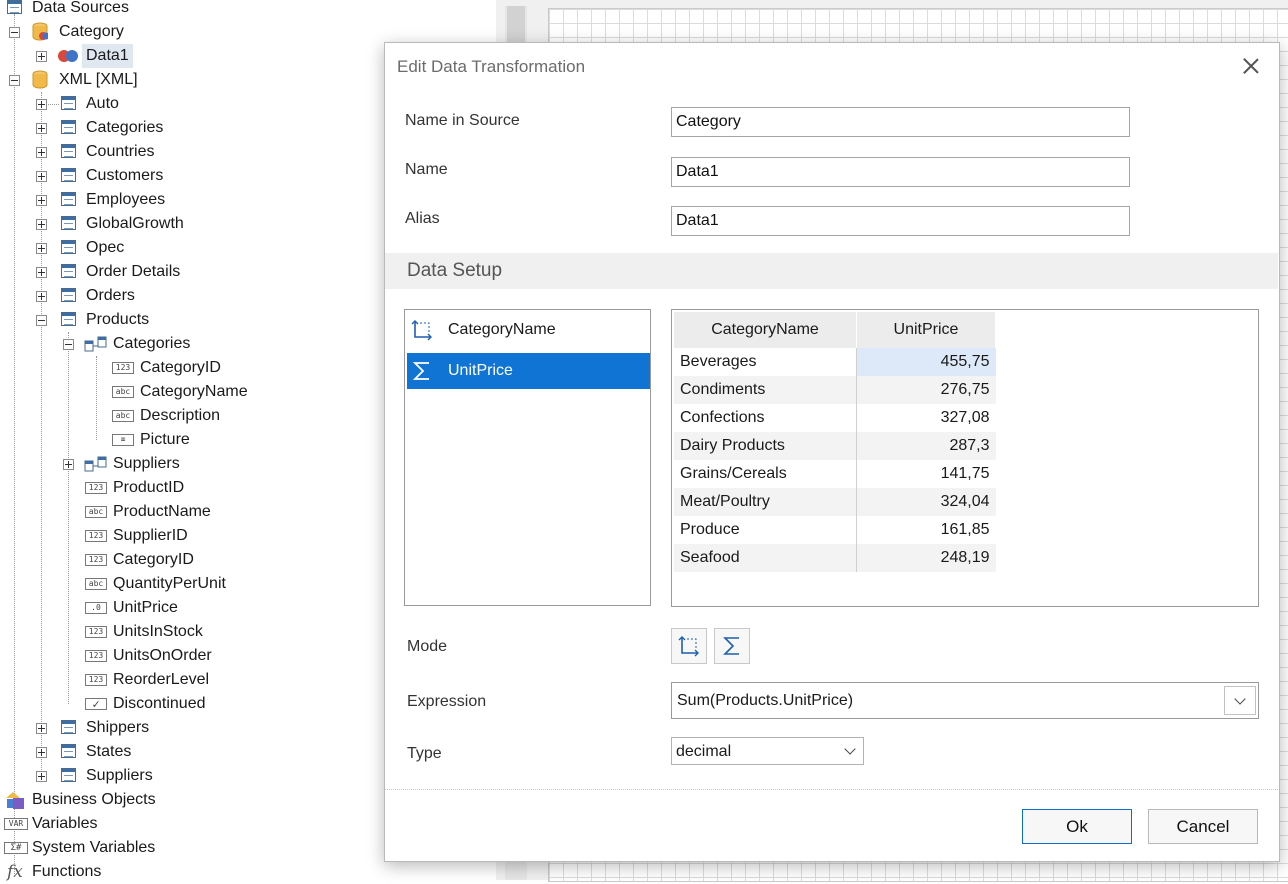  I want to click on dialog-title: Edit Data Transformation, so click(491, 66).